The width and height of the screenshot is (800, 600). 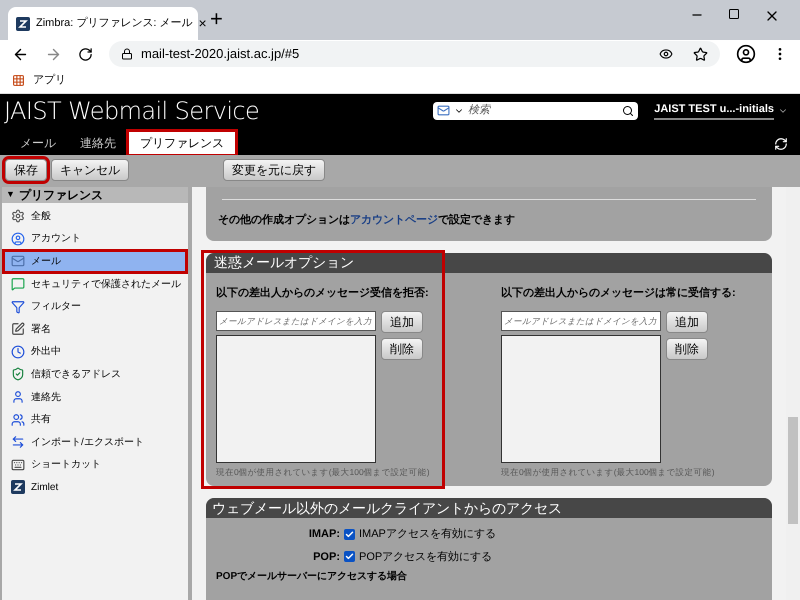 What do you see at coordinates (95, 329) in the screenshot?
I see `sidebar-item: 署名` at bounding box center [95, 329].